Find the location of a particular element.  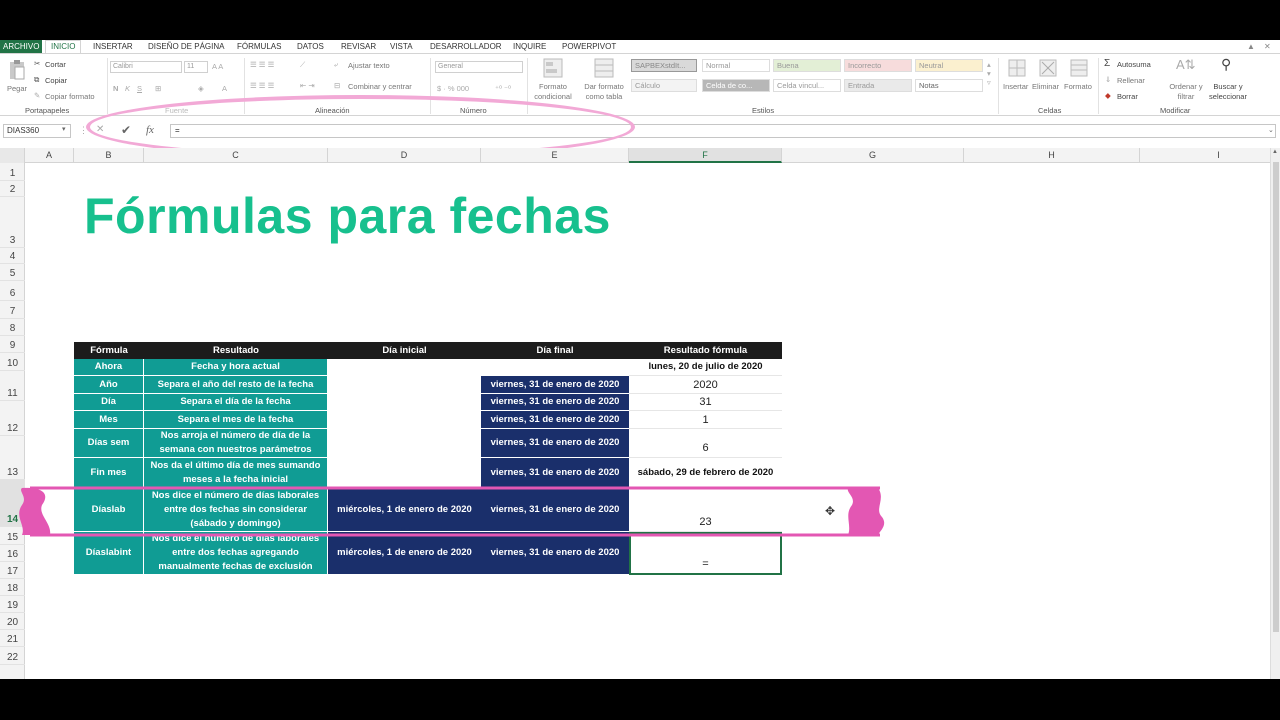

description-cell: Fecha y hora actual is located at coordinates (236, 367).